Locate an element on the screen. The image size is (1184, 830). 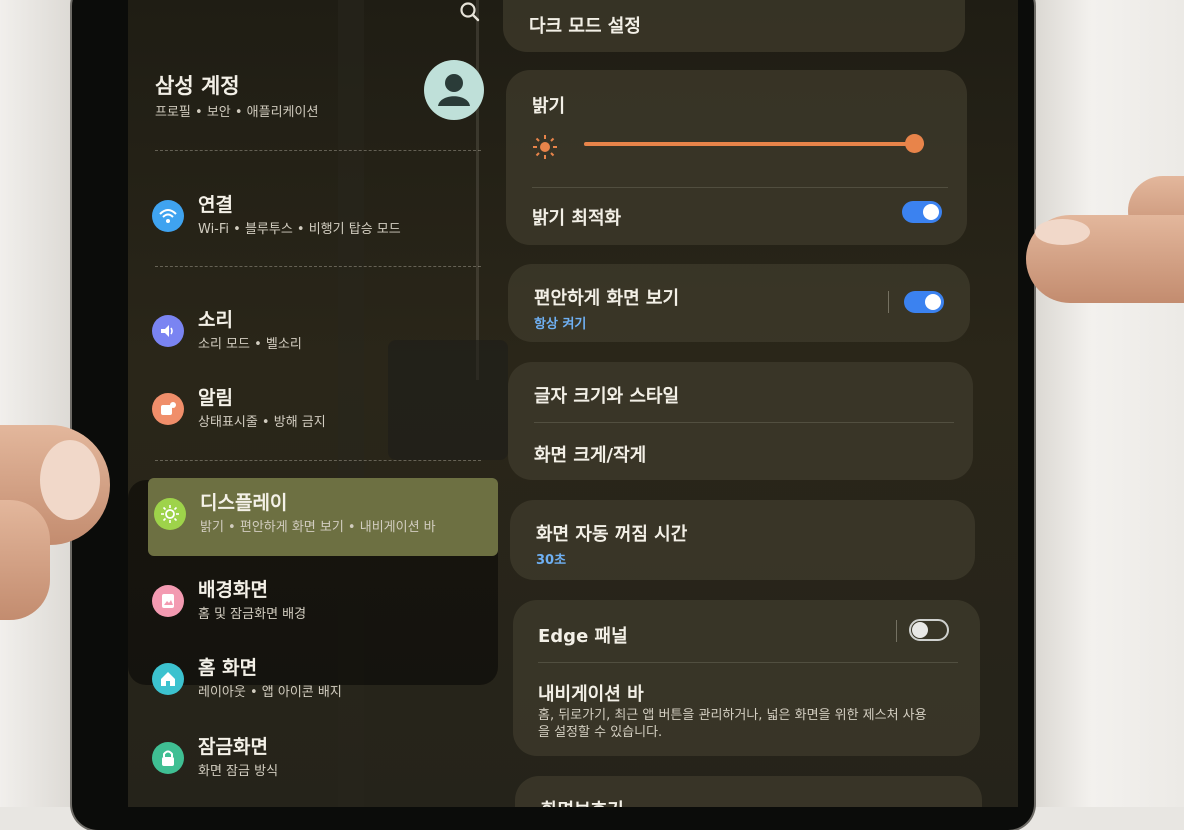
home-icon is located at coordinates (168, 679).